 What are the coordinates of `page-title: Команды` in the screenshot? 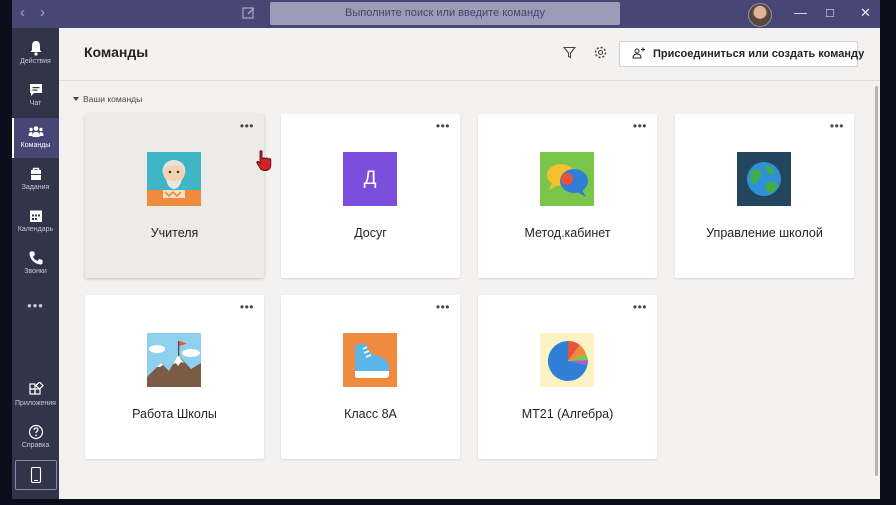 It's located at (116, 52).